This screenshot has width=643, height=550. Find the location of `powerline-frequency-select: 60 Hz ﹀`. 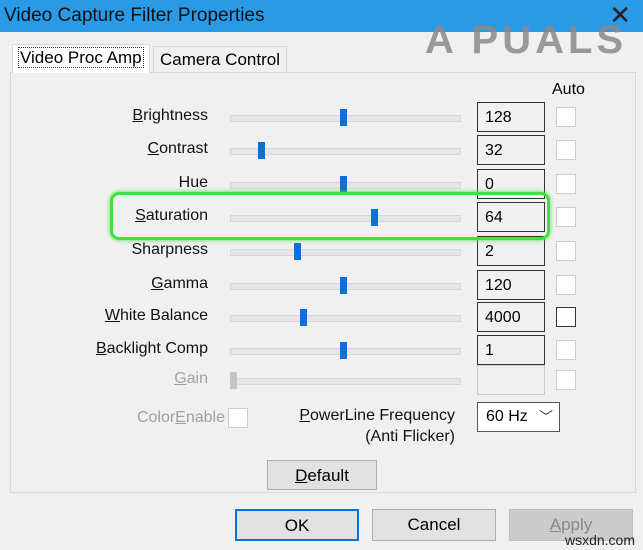

powerline-frequency-select: 60 Hz ﹀ is located at coordinates (518, 417).